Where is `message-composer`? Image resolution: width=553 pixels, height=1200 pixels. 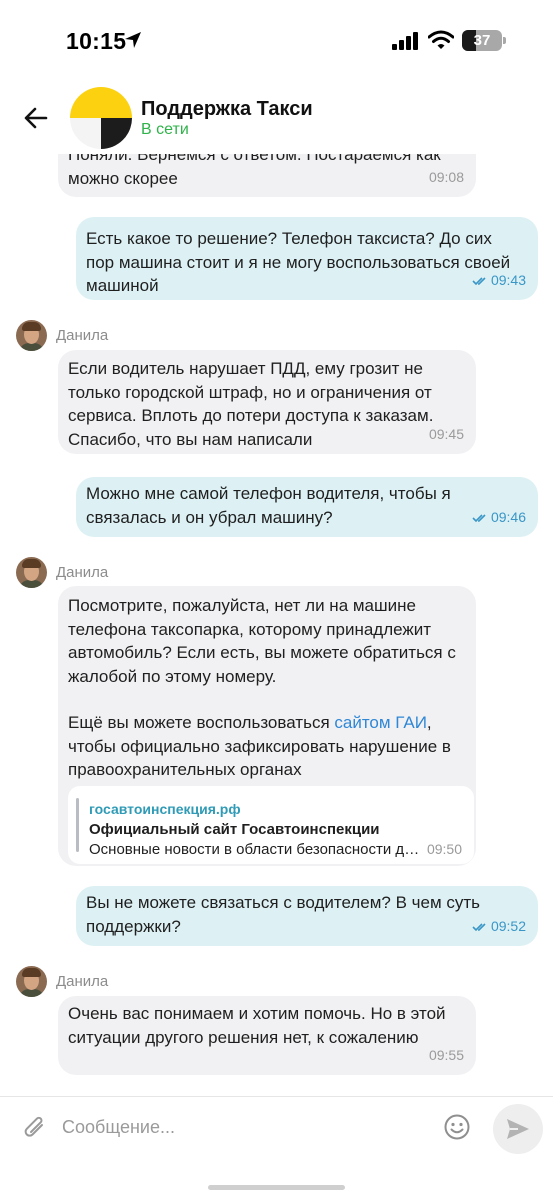
message-composer is located at coordinates (276, 1148).